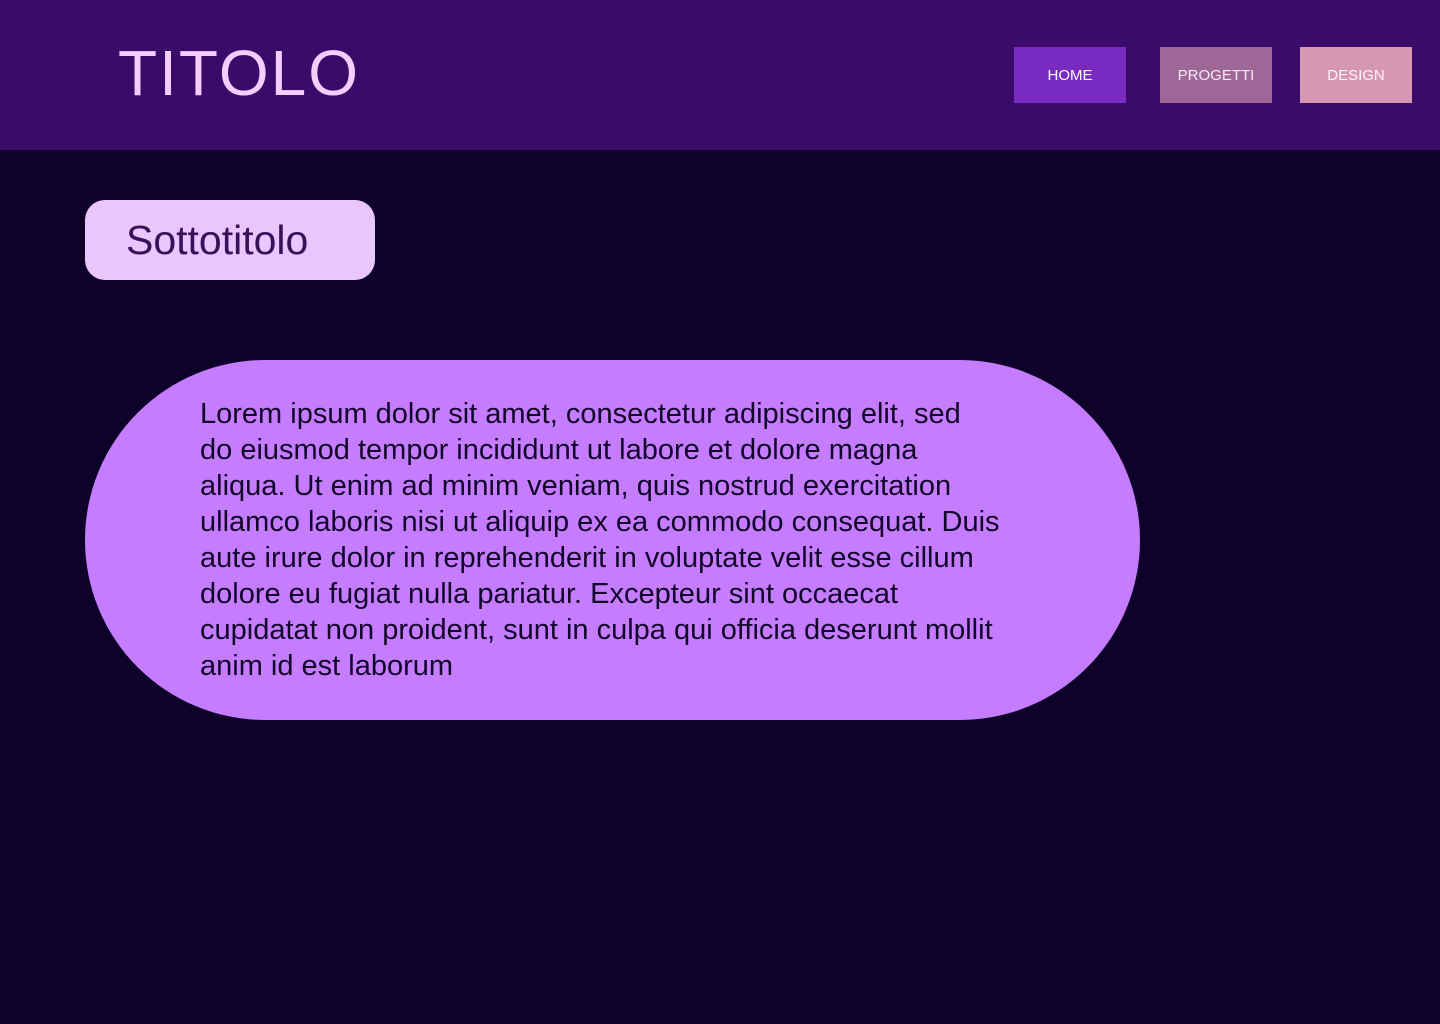  I want to click on nav-progetti-button: PROGETTI, so click(1216, 75).